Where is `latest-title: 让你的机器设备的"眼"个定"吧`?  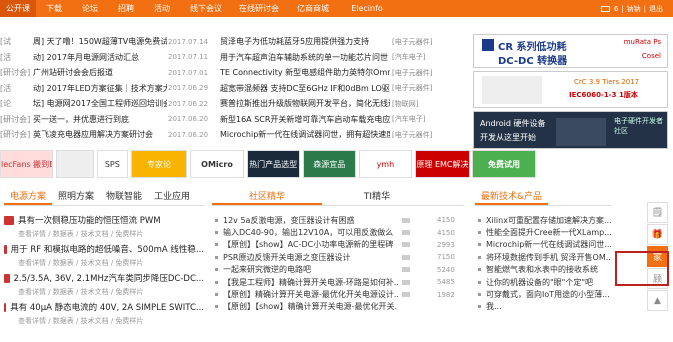
latest-title: 让你的机器设备的"眼"个定"吧 is located at coordinates (539, 282).